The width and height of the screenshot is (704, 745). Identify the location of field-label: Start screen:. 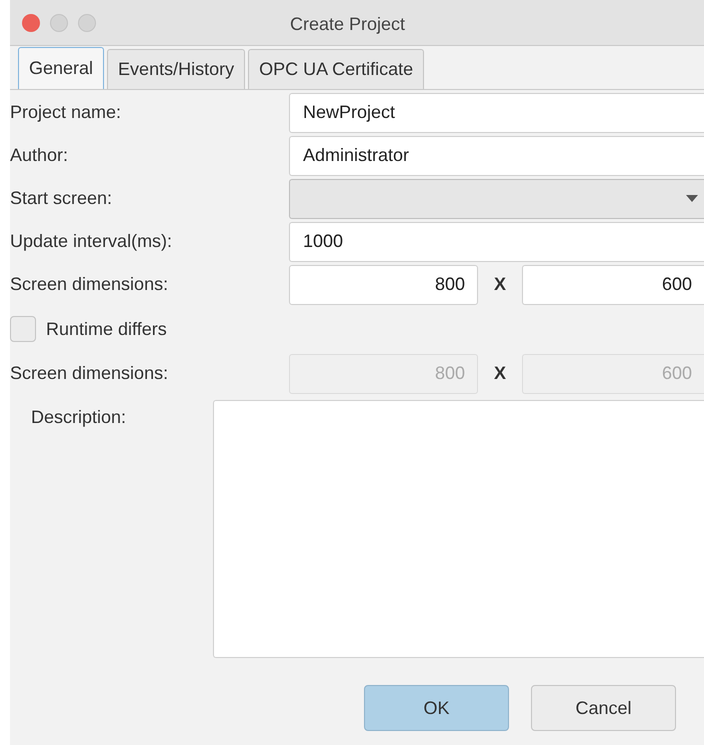
(62, 198).